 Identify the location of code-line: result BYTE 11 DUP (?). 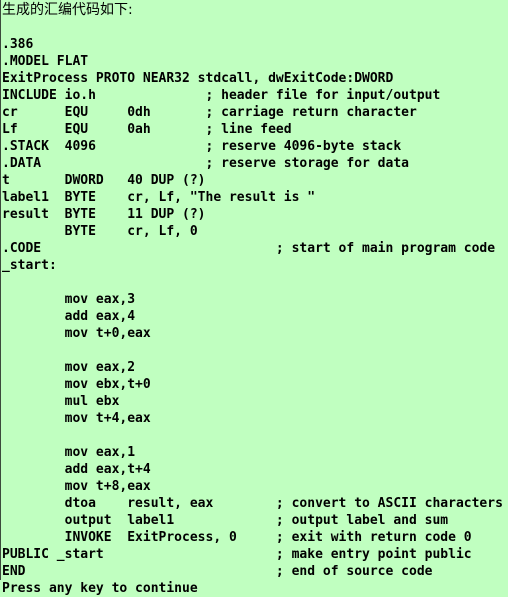
(104, 214).